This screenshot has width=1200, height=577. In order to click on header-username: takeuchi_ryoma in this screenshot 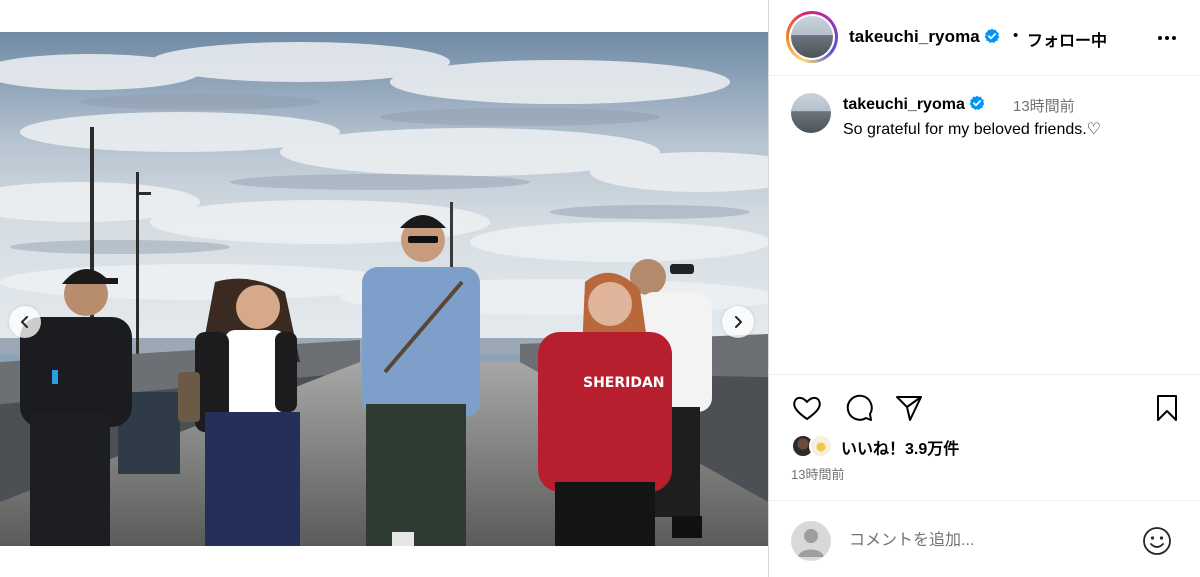, I will do `click(914, 36)`.